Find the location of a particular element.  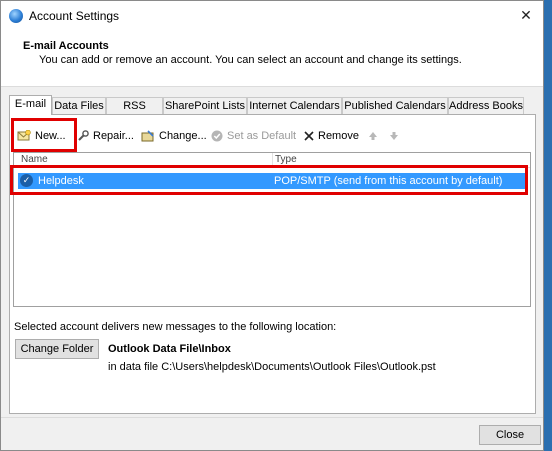

move-down-button is located at coordinates (396, 136).